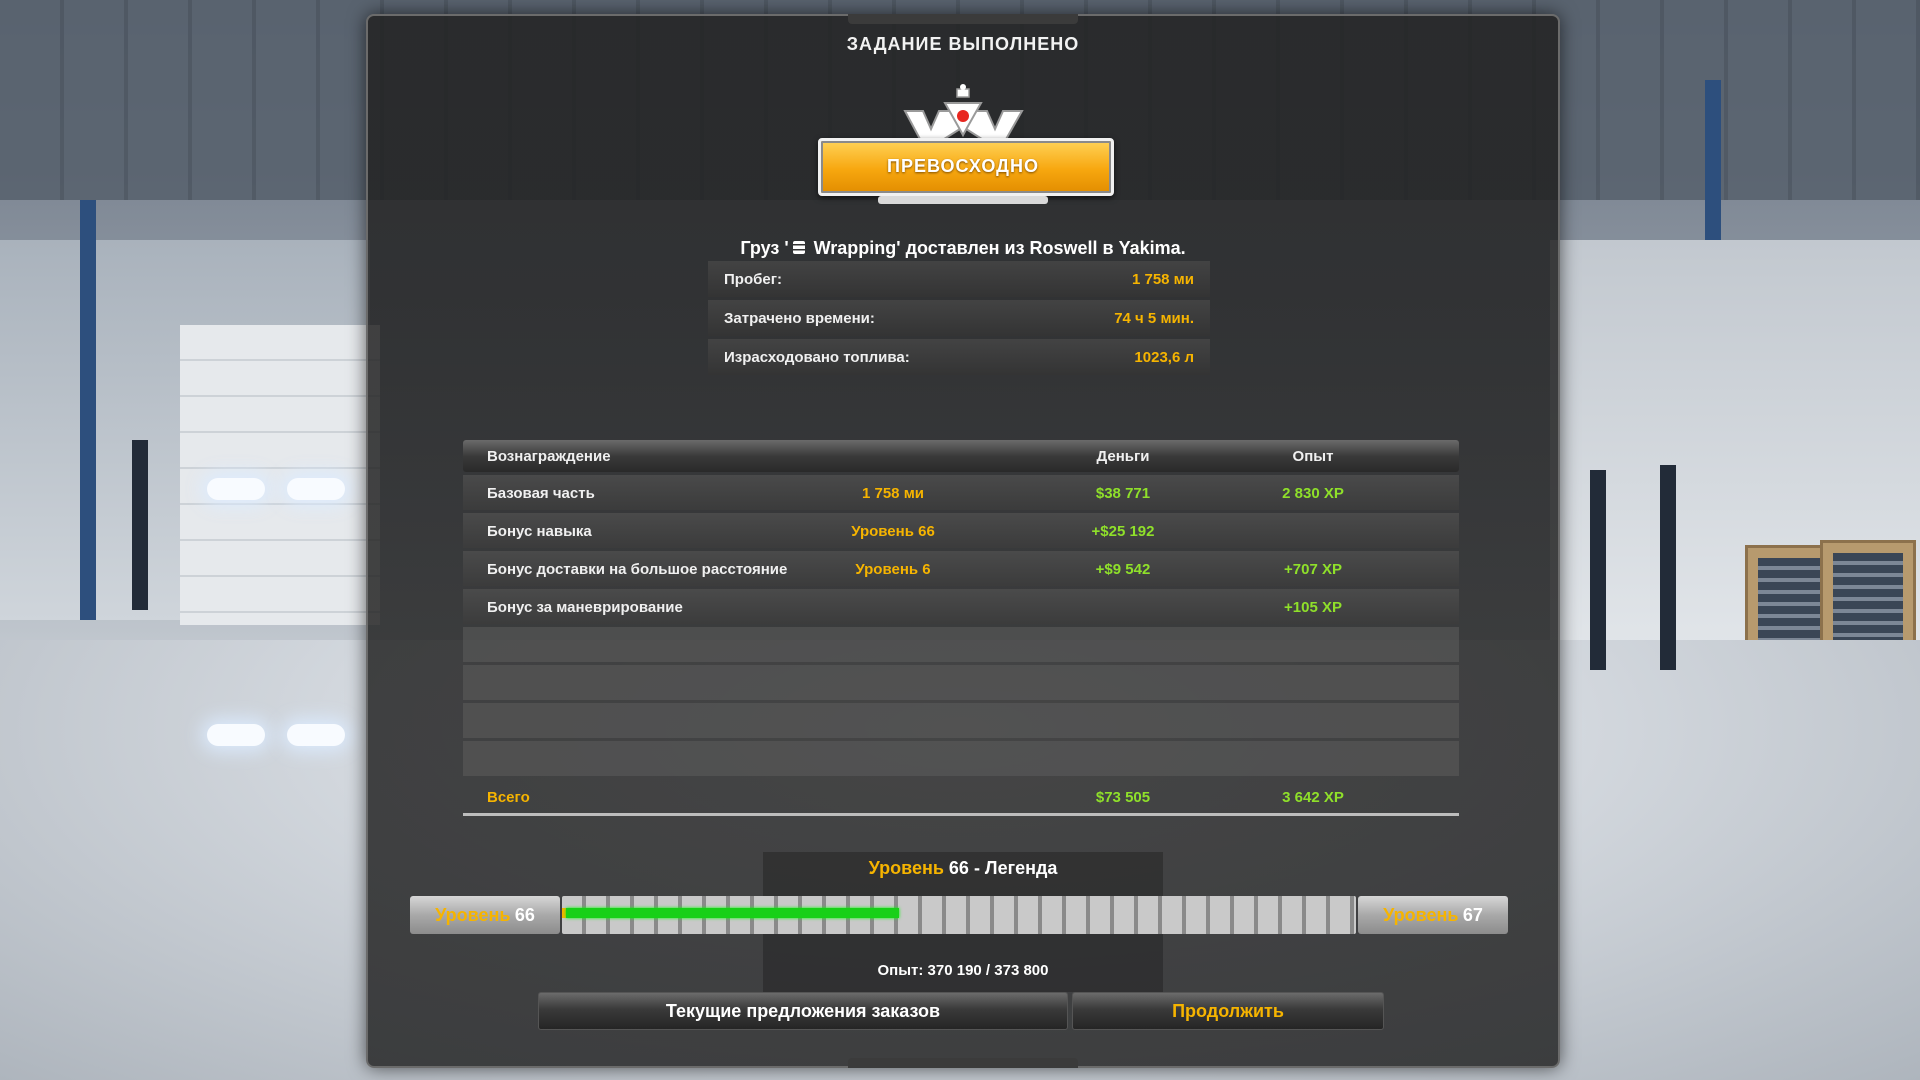 This screenshot has width=1920, height=1080. I want to click on stat-row-fuel: Израсходовано топлива: 1023,6 л, so click(959, 357).